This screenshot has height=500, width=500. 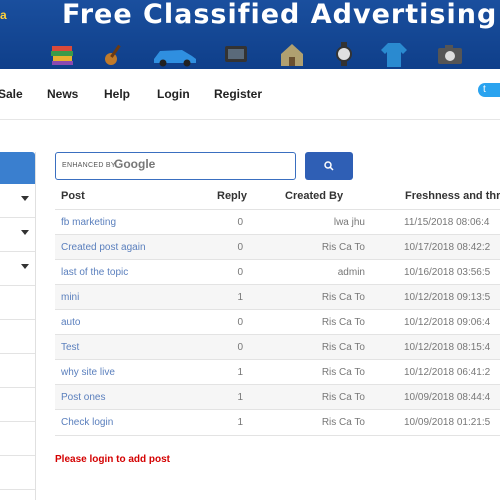 I want to click on post-link: last of the topic, so click(x=94, y=272).